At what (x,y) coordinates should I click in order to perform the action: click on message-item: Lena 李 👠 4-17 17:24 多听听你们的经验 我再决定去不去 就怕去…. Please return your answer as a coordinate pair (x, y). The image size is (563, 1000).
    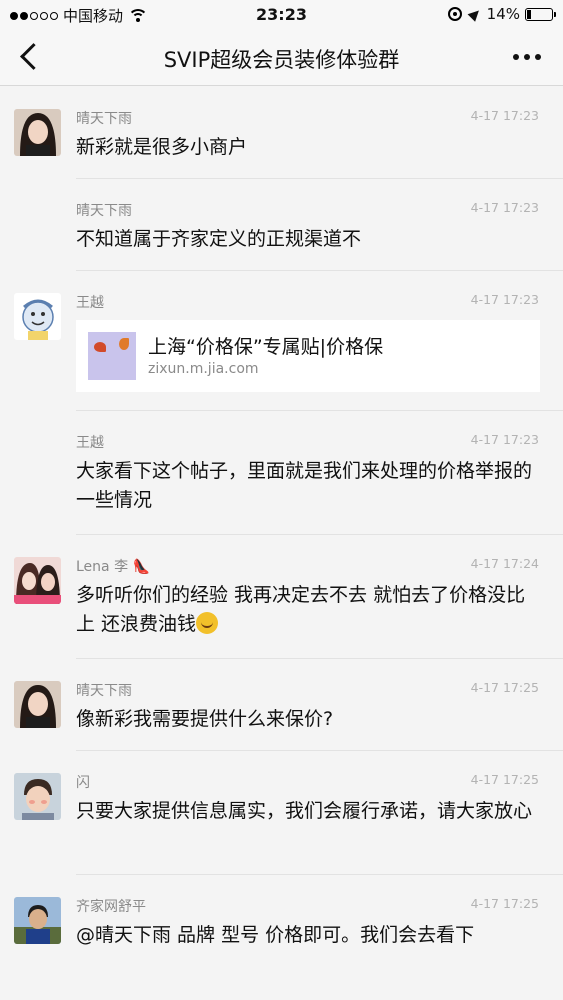
    Looking at the image, I should click on (281, 597).